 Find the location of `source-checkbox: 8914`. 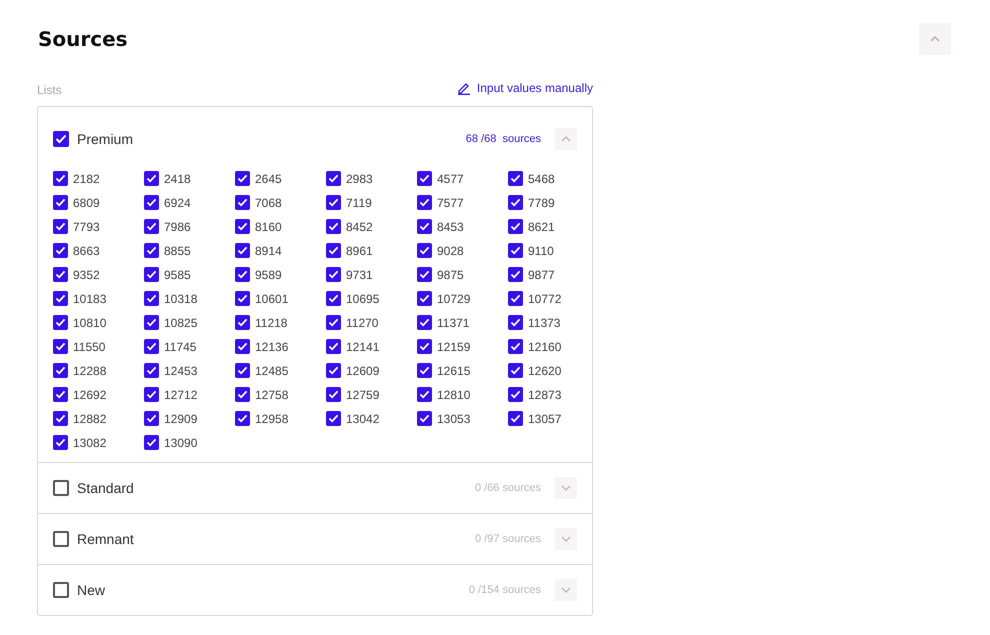

source-checkbox: 8914 is located at coordinates (280, 250).